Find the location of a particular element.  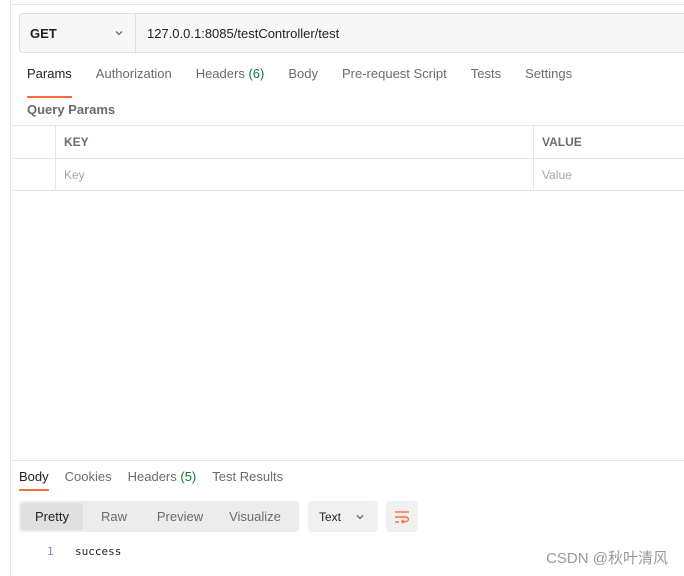

wrap-lines-button is located at coordinates (402, 516).